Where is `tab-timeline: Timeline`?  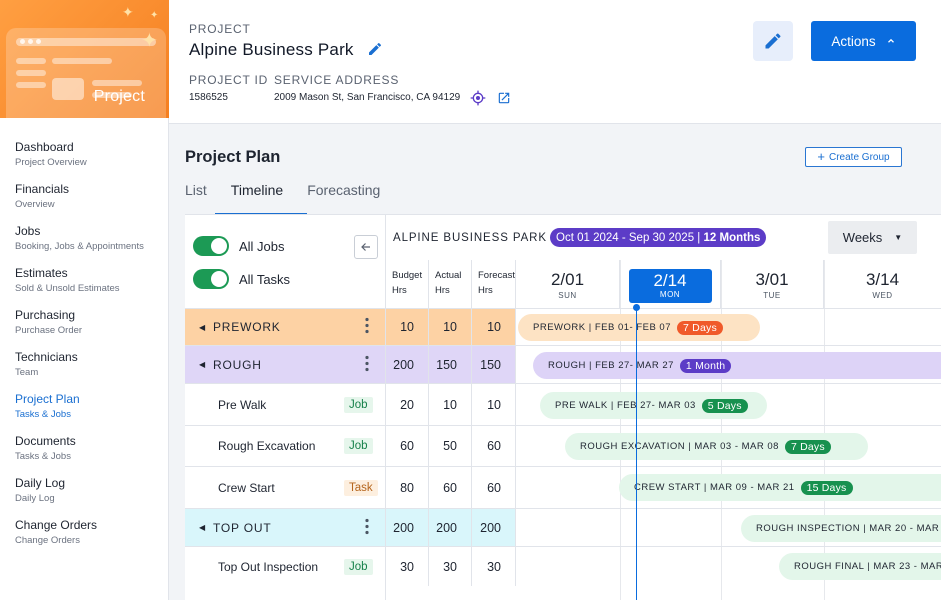
tab-timeline: Timeline is located at coordinates (261, 198).